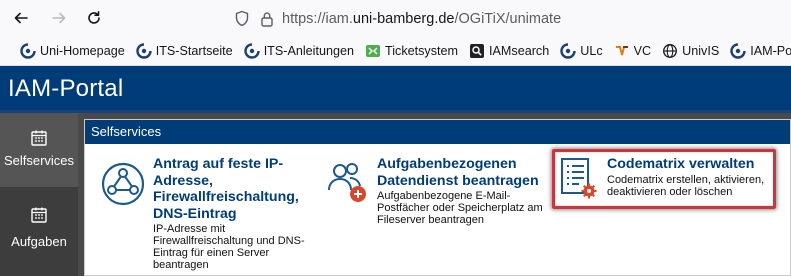 The height and width of the screenshot is (276, 791). Describe the element at coordinates (267, 19) in the screenshot. I see `lock-icon` at that location.